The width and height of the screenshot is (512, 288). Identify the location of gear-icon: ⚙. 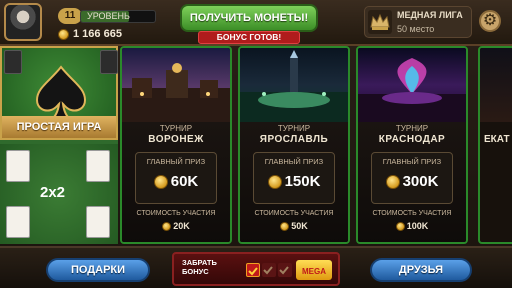
(490, 21).